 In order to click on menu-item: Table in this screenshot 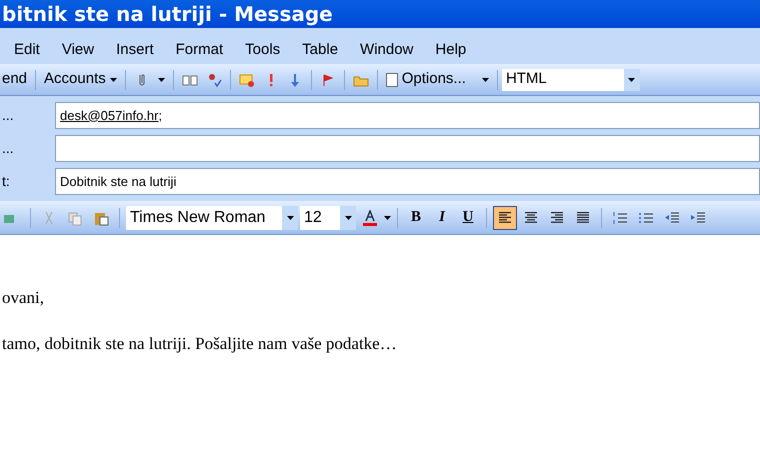, I will do `click(320, 50)`.